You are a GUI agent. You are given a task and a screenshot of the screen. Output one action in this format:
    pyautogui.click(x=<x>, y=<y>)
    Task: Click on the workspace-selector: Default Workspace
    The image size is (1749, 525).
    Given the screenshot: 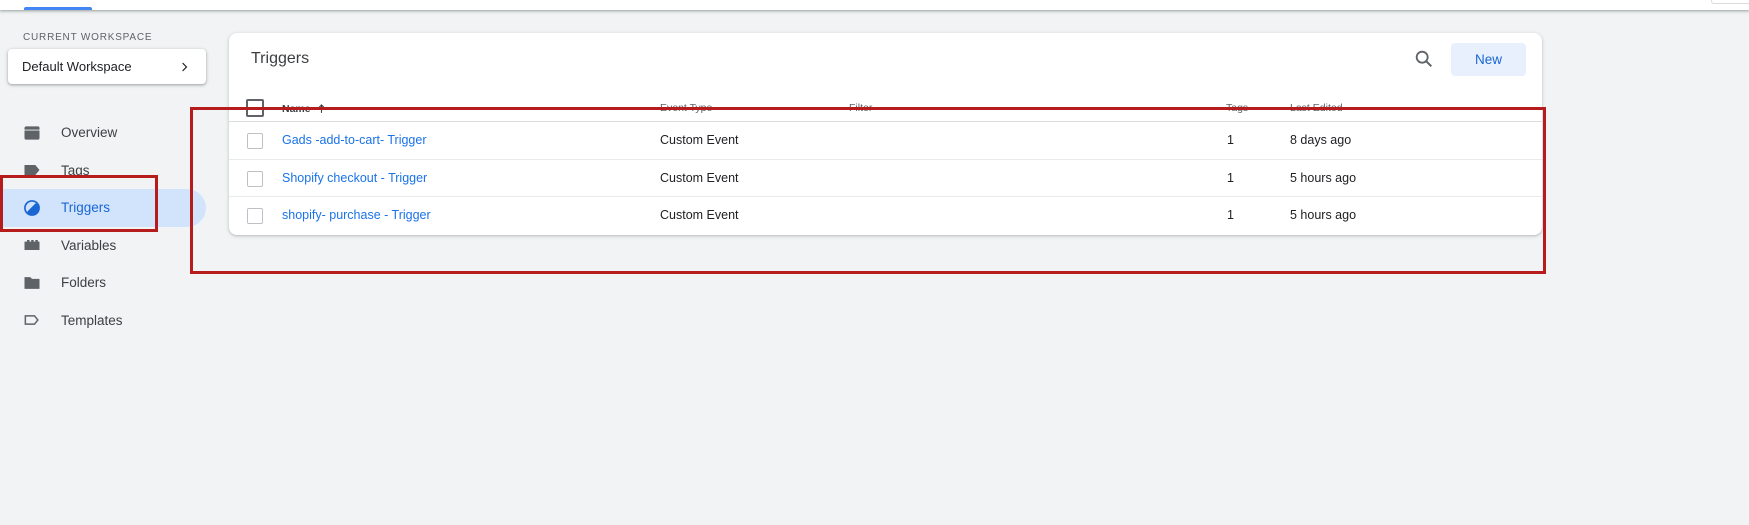 What is the action you would take?
    pyautogui.click(x=107, y=66)
    